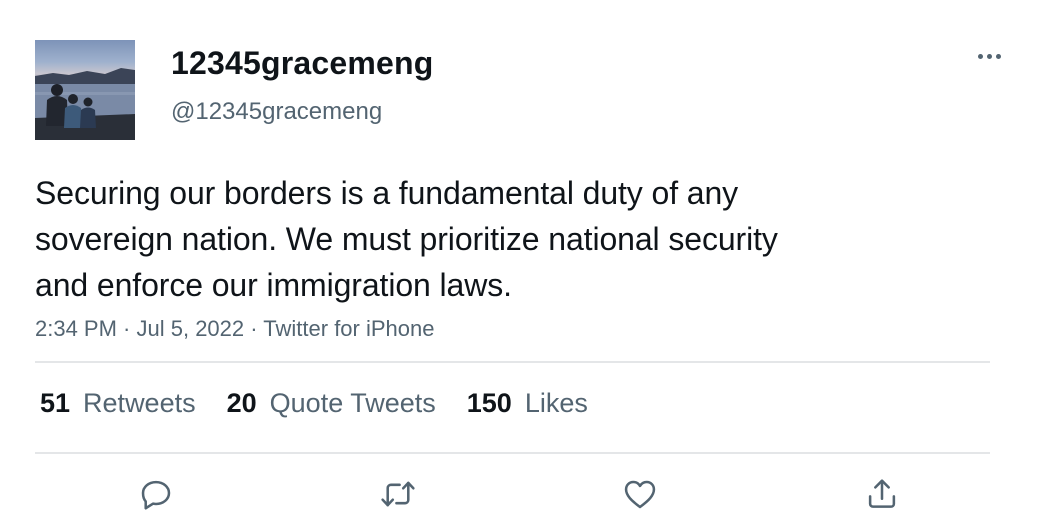 The height and width of the screenshot is (525, 1050). I want to click on avatar, so click(85, 90).